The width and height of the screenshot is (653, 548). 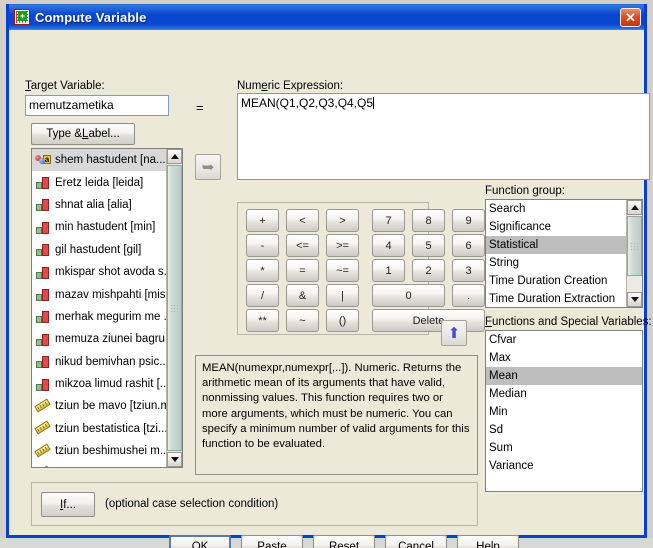 What do you see at coordinates (302, 245) in the screenshot?
I see `keypad-key-: <=` at bounding box center [302, 245].